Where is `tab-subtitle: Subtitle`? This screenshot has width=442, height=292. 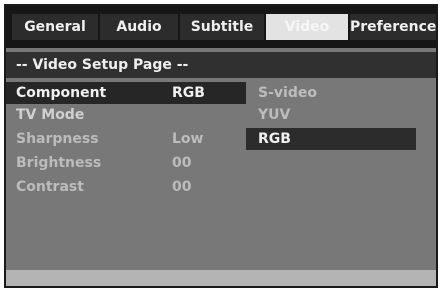
tab-subtitle: Subtitle is located at coordinates (222, 27).